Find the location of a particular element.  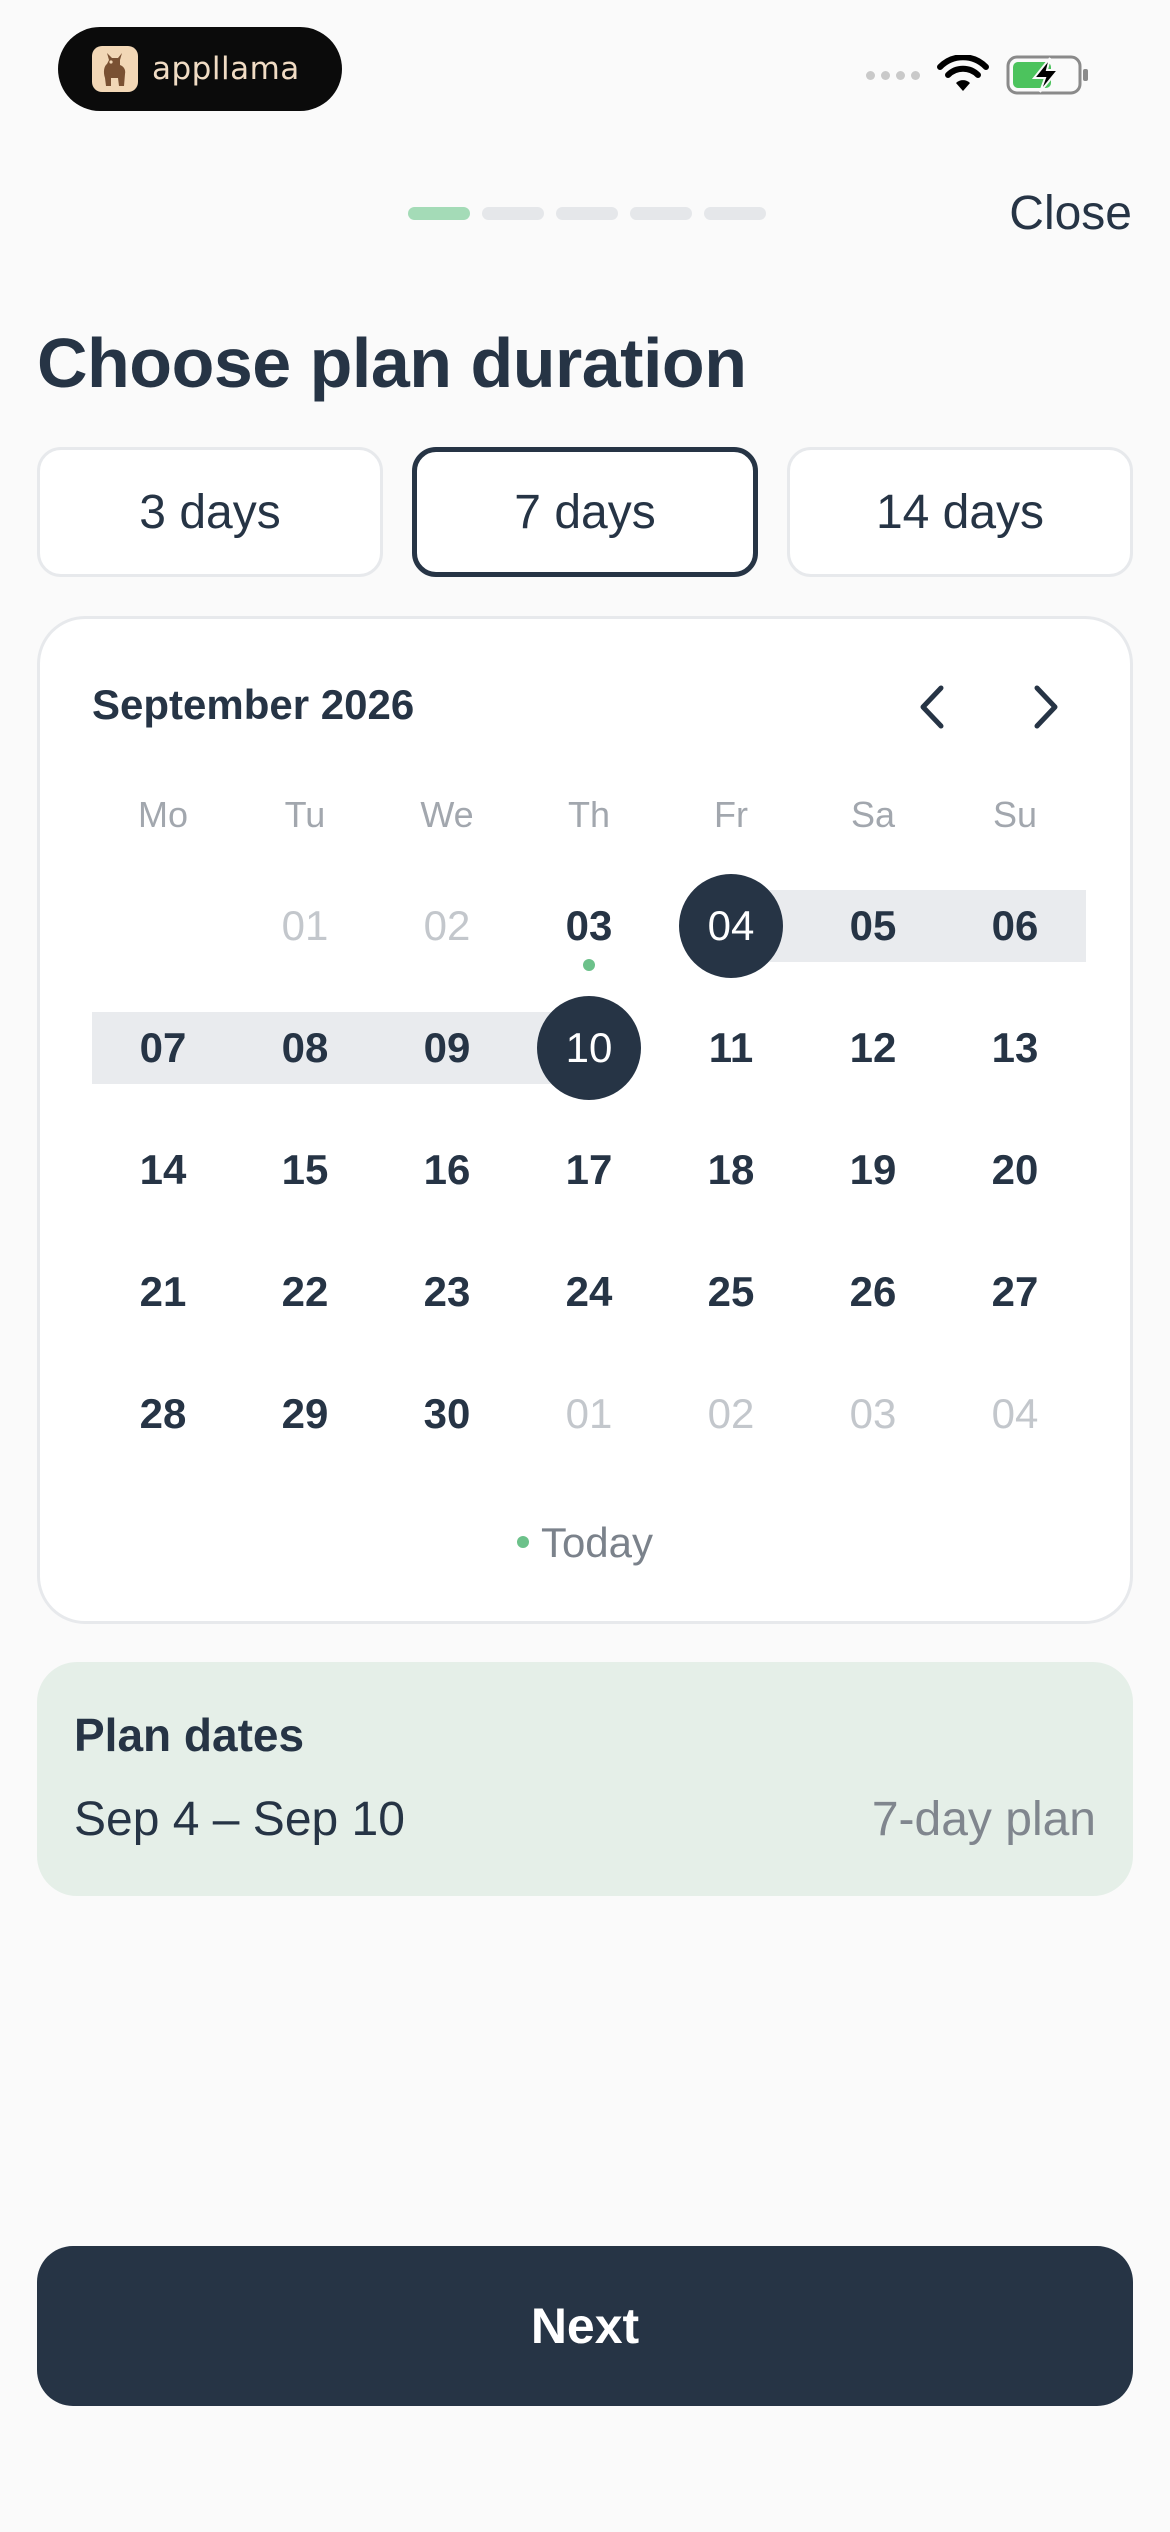

calendar-day: 15 is located at coordinates (305, 1170).